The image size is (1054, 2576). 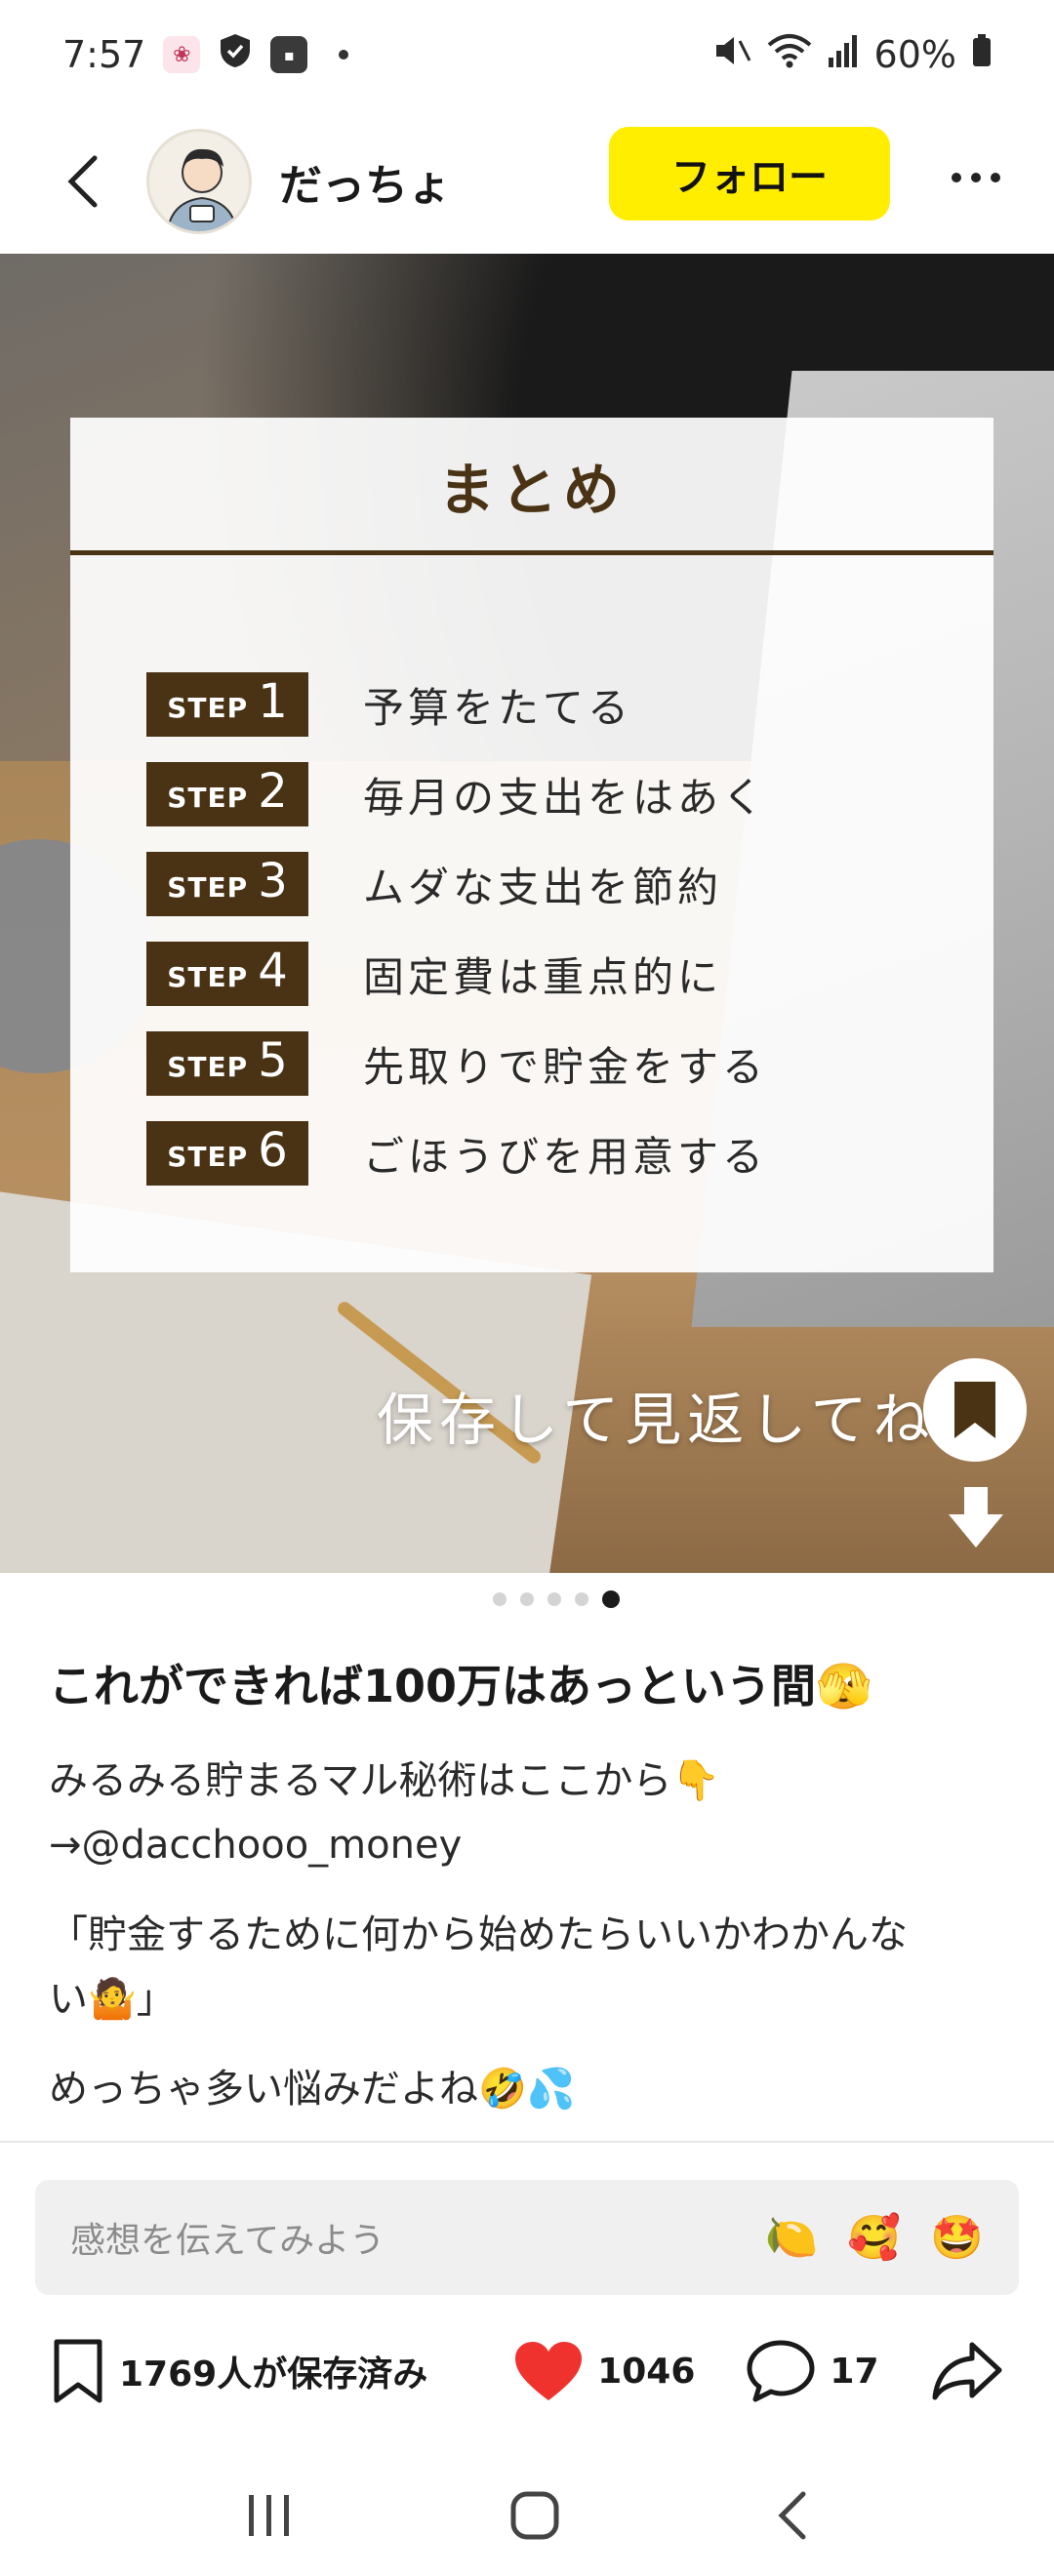 I want to click on share-arrow-icon, so click(x=967, y=2371).